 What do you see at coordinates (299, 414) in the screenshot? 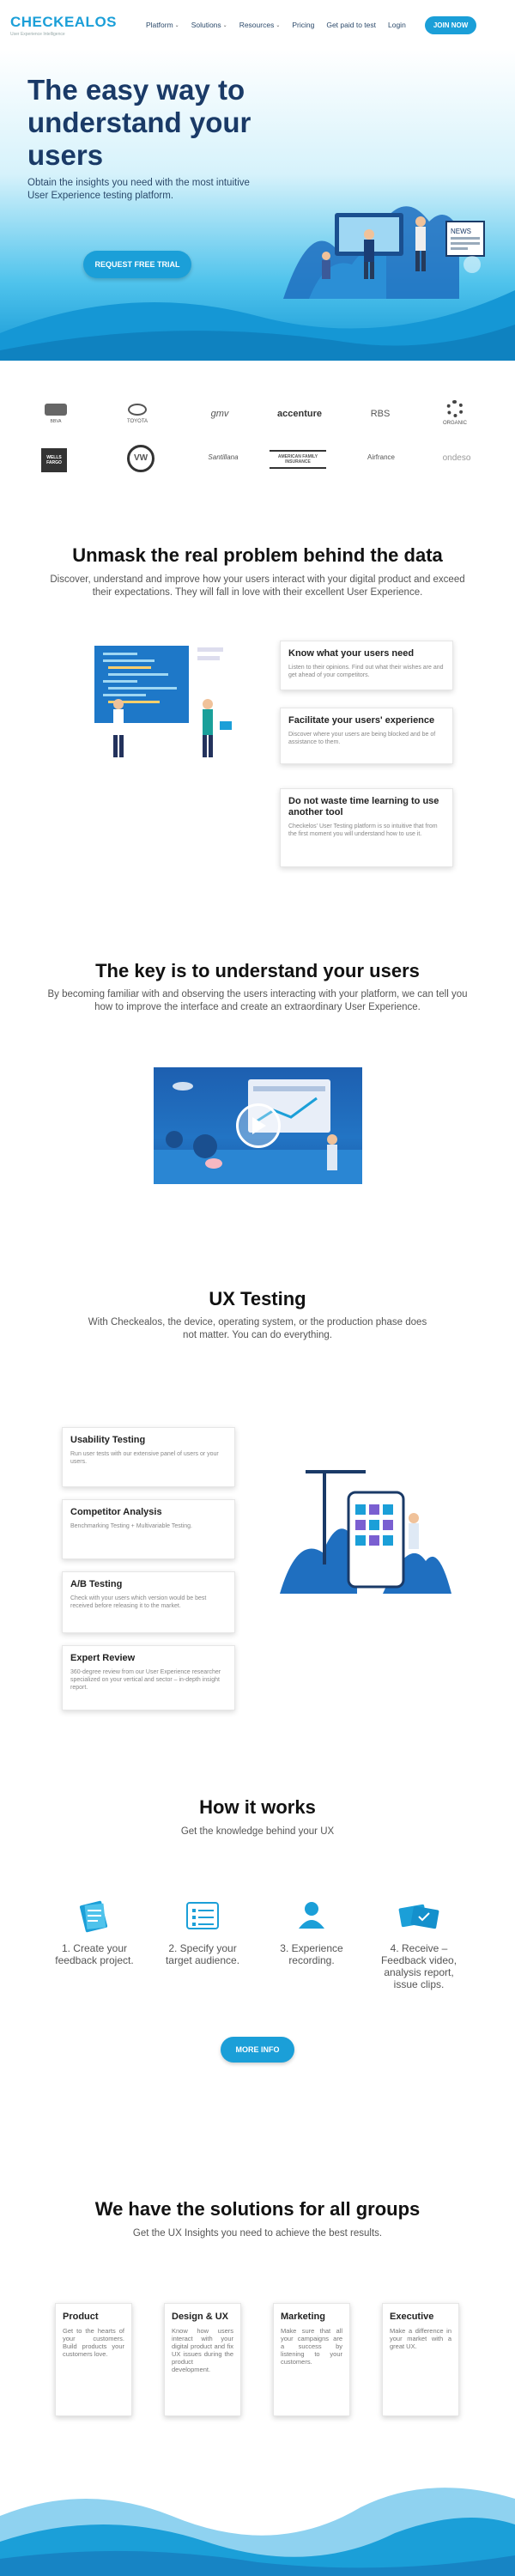
I see `client-logo: accenture` at bounding box center [299, 414].